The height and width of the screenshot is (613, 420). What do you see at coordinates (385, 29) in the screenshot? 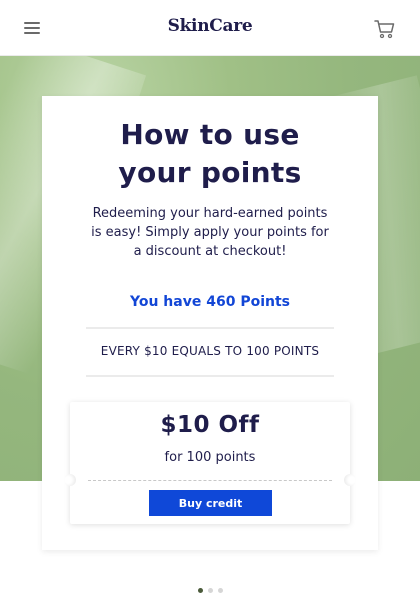
I see `shopping-cart-icon` at bounding box center [385, 29].